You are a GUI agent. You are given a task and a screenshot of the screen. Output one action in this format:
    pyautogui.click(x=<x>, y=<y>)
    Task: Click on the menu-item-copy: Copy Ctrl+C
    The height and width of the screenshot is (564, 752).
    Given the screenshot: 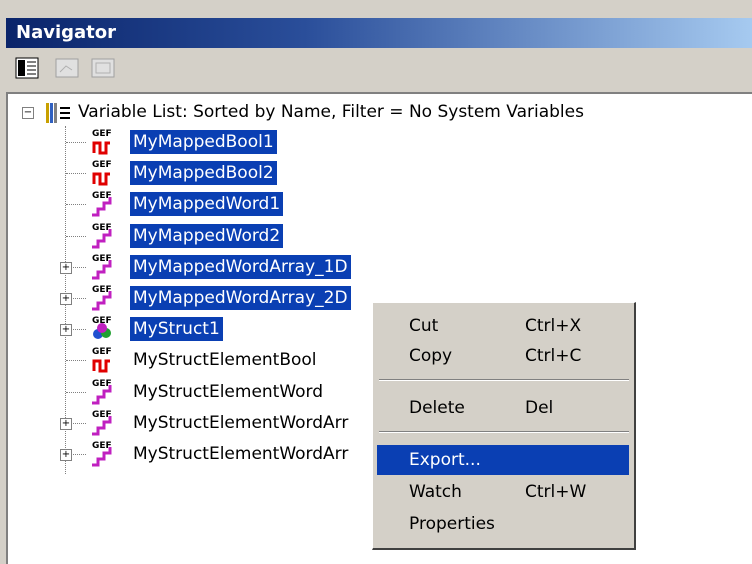 What is the action you would take?
    pyautogui.click(x=503, y=356)
    